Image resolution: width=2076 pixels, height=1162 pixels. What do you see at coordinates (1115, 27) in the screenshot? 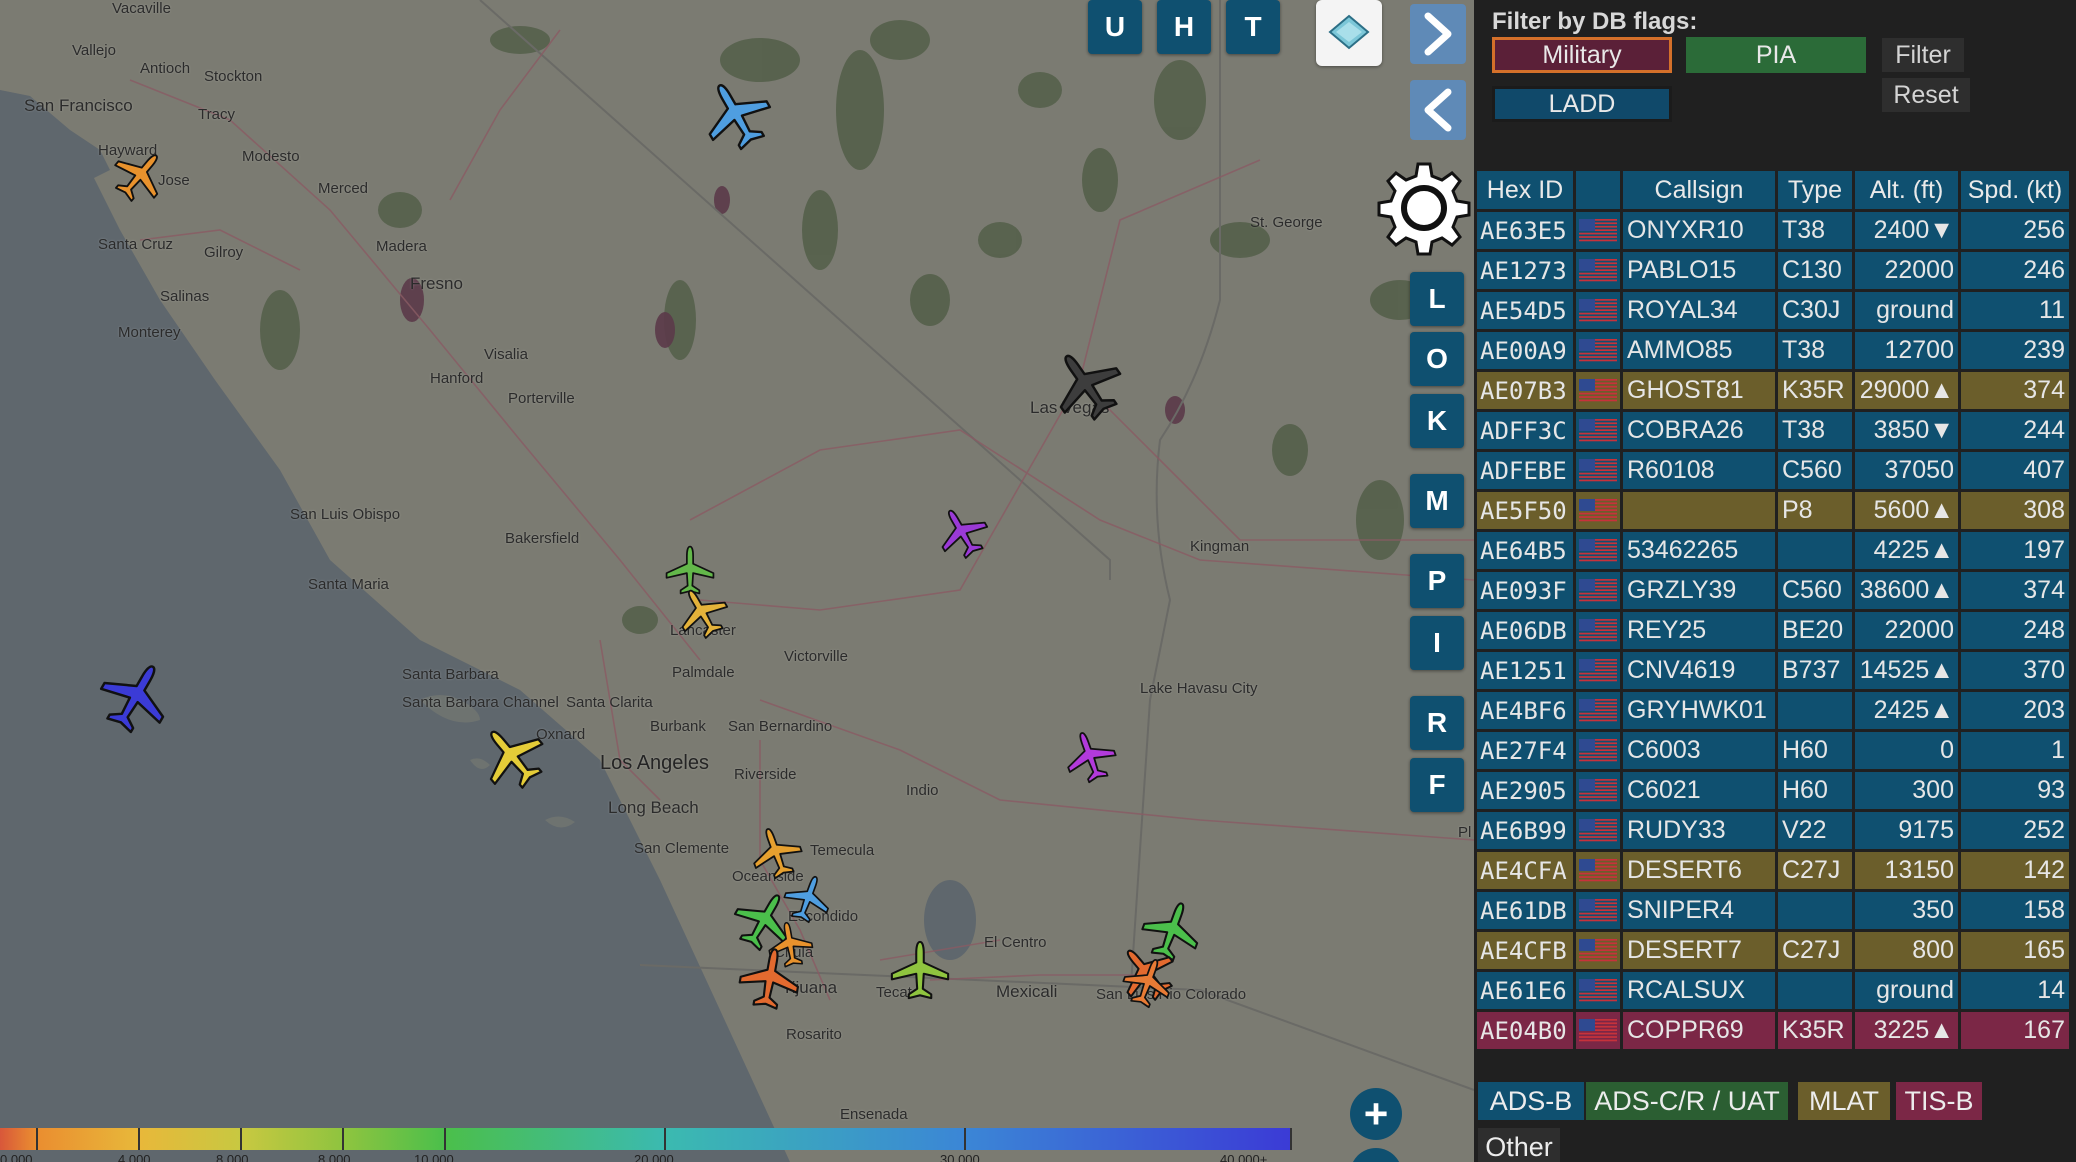
I see `toggle-u-button: U` at bounding box center [1115, 27].